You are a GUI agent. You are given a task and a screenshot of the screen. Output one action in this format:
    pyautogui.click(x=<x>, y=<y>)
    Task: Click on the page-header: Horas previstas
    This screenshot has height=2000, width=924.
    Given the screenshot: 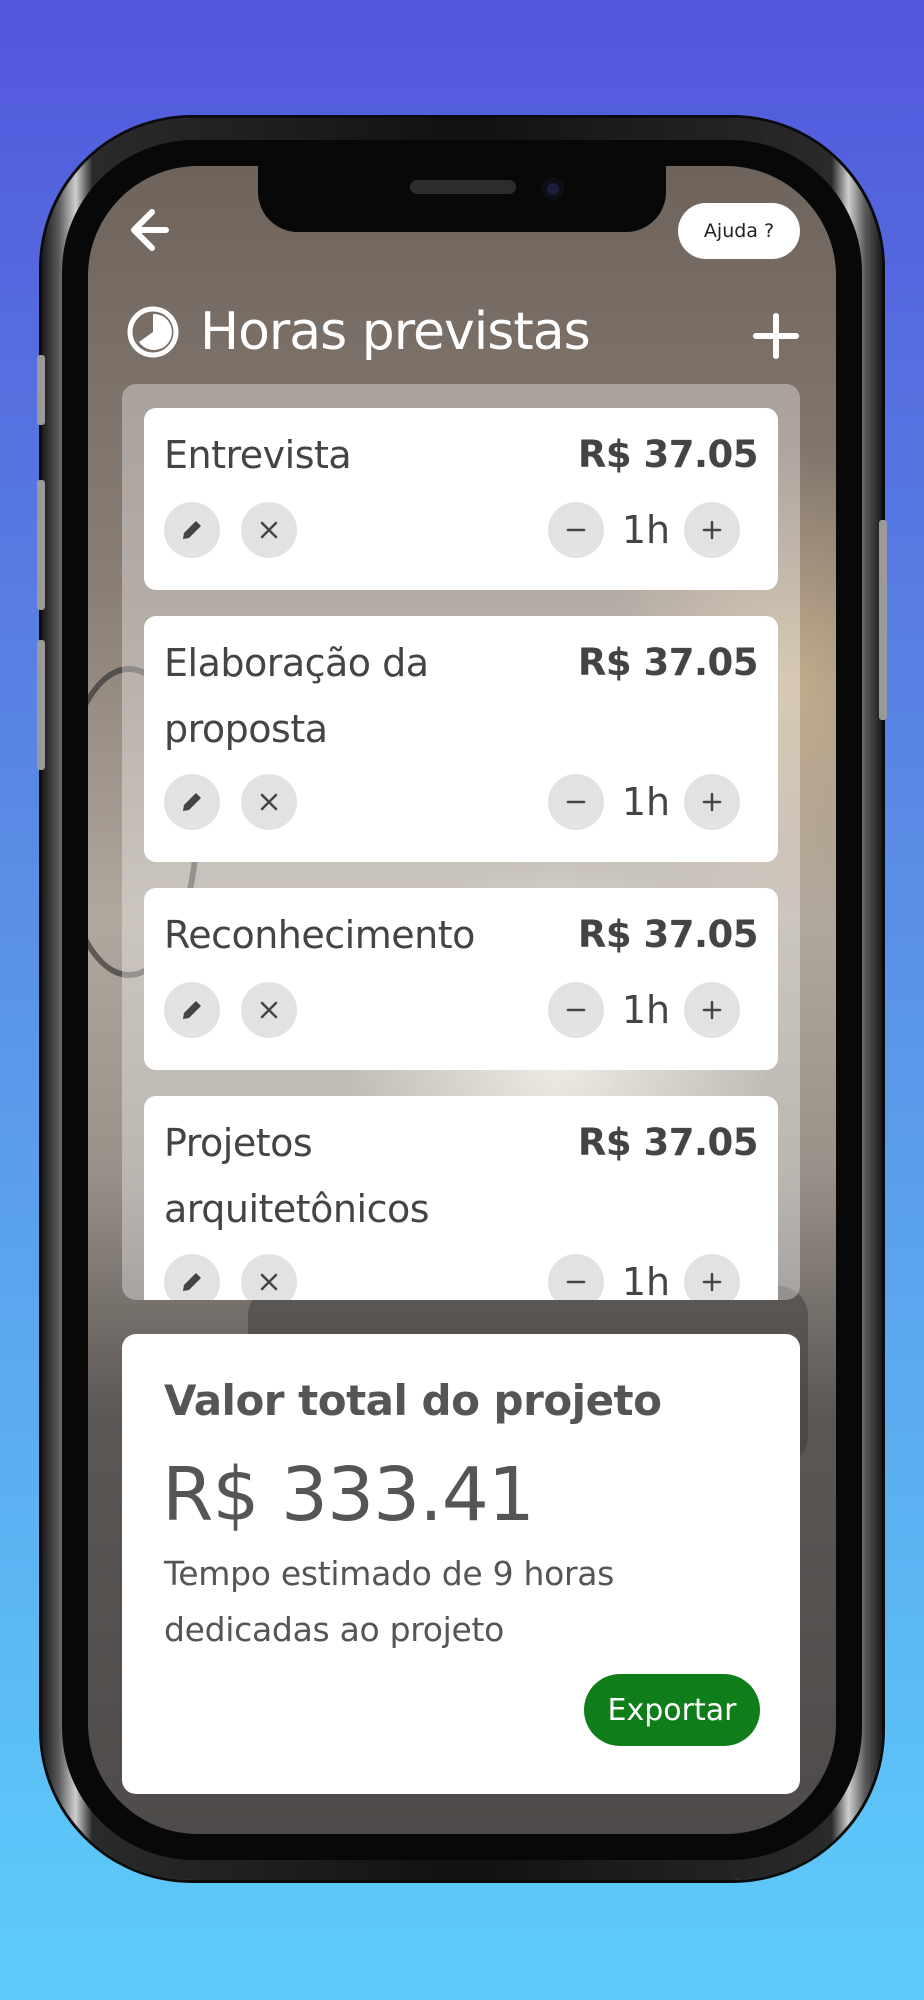 What is the action you would take?
    pyautogui.click(x=358, y=332)
    